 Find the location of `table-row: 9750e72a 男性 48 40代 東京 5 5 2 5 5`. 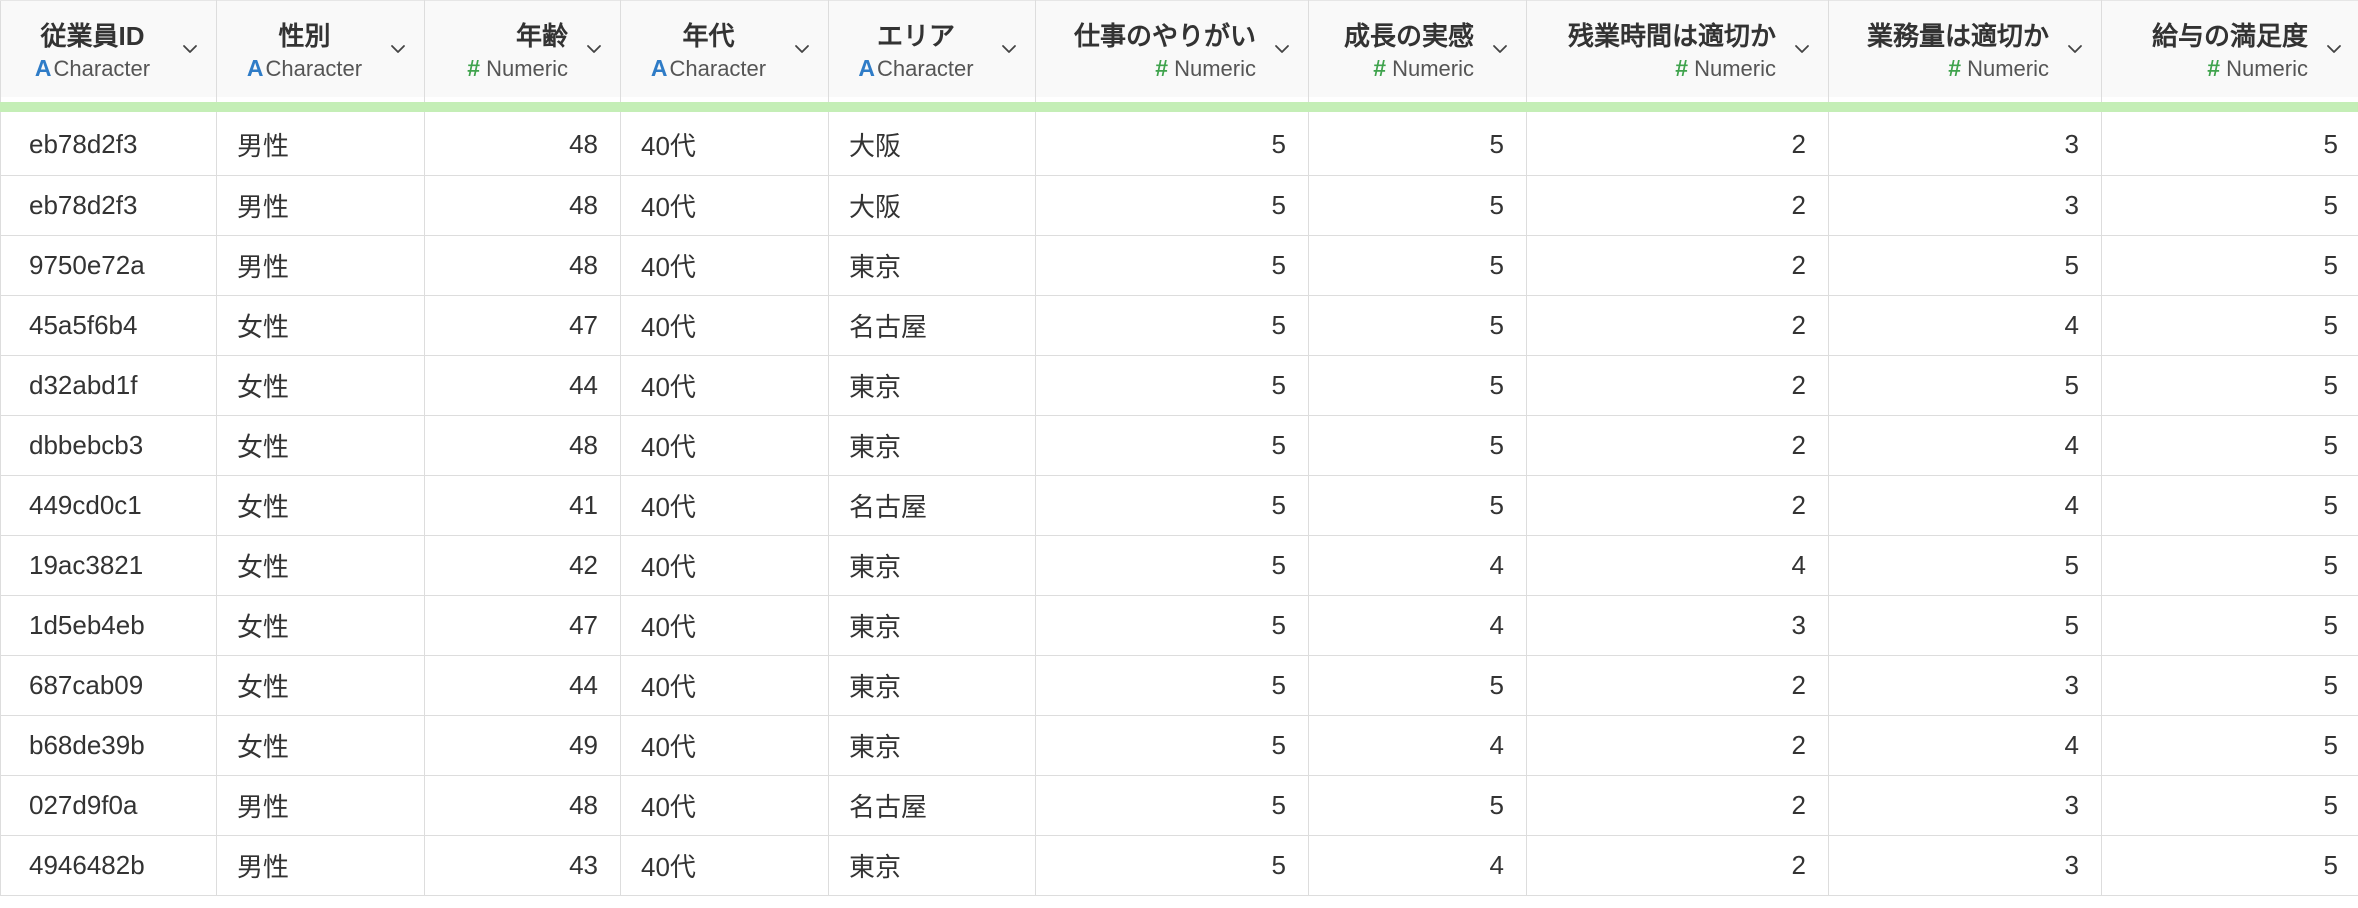

table-row: 9750e72a 男性 48 40代 東京 5 5 2 5 5 is located at coordinates (1179, 265).